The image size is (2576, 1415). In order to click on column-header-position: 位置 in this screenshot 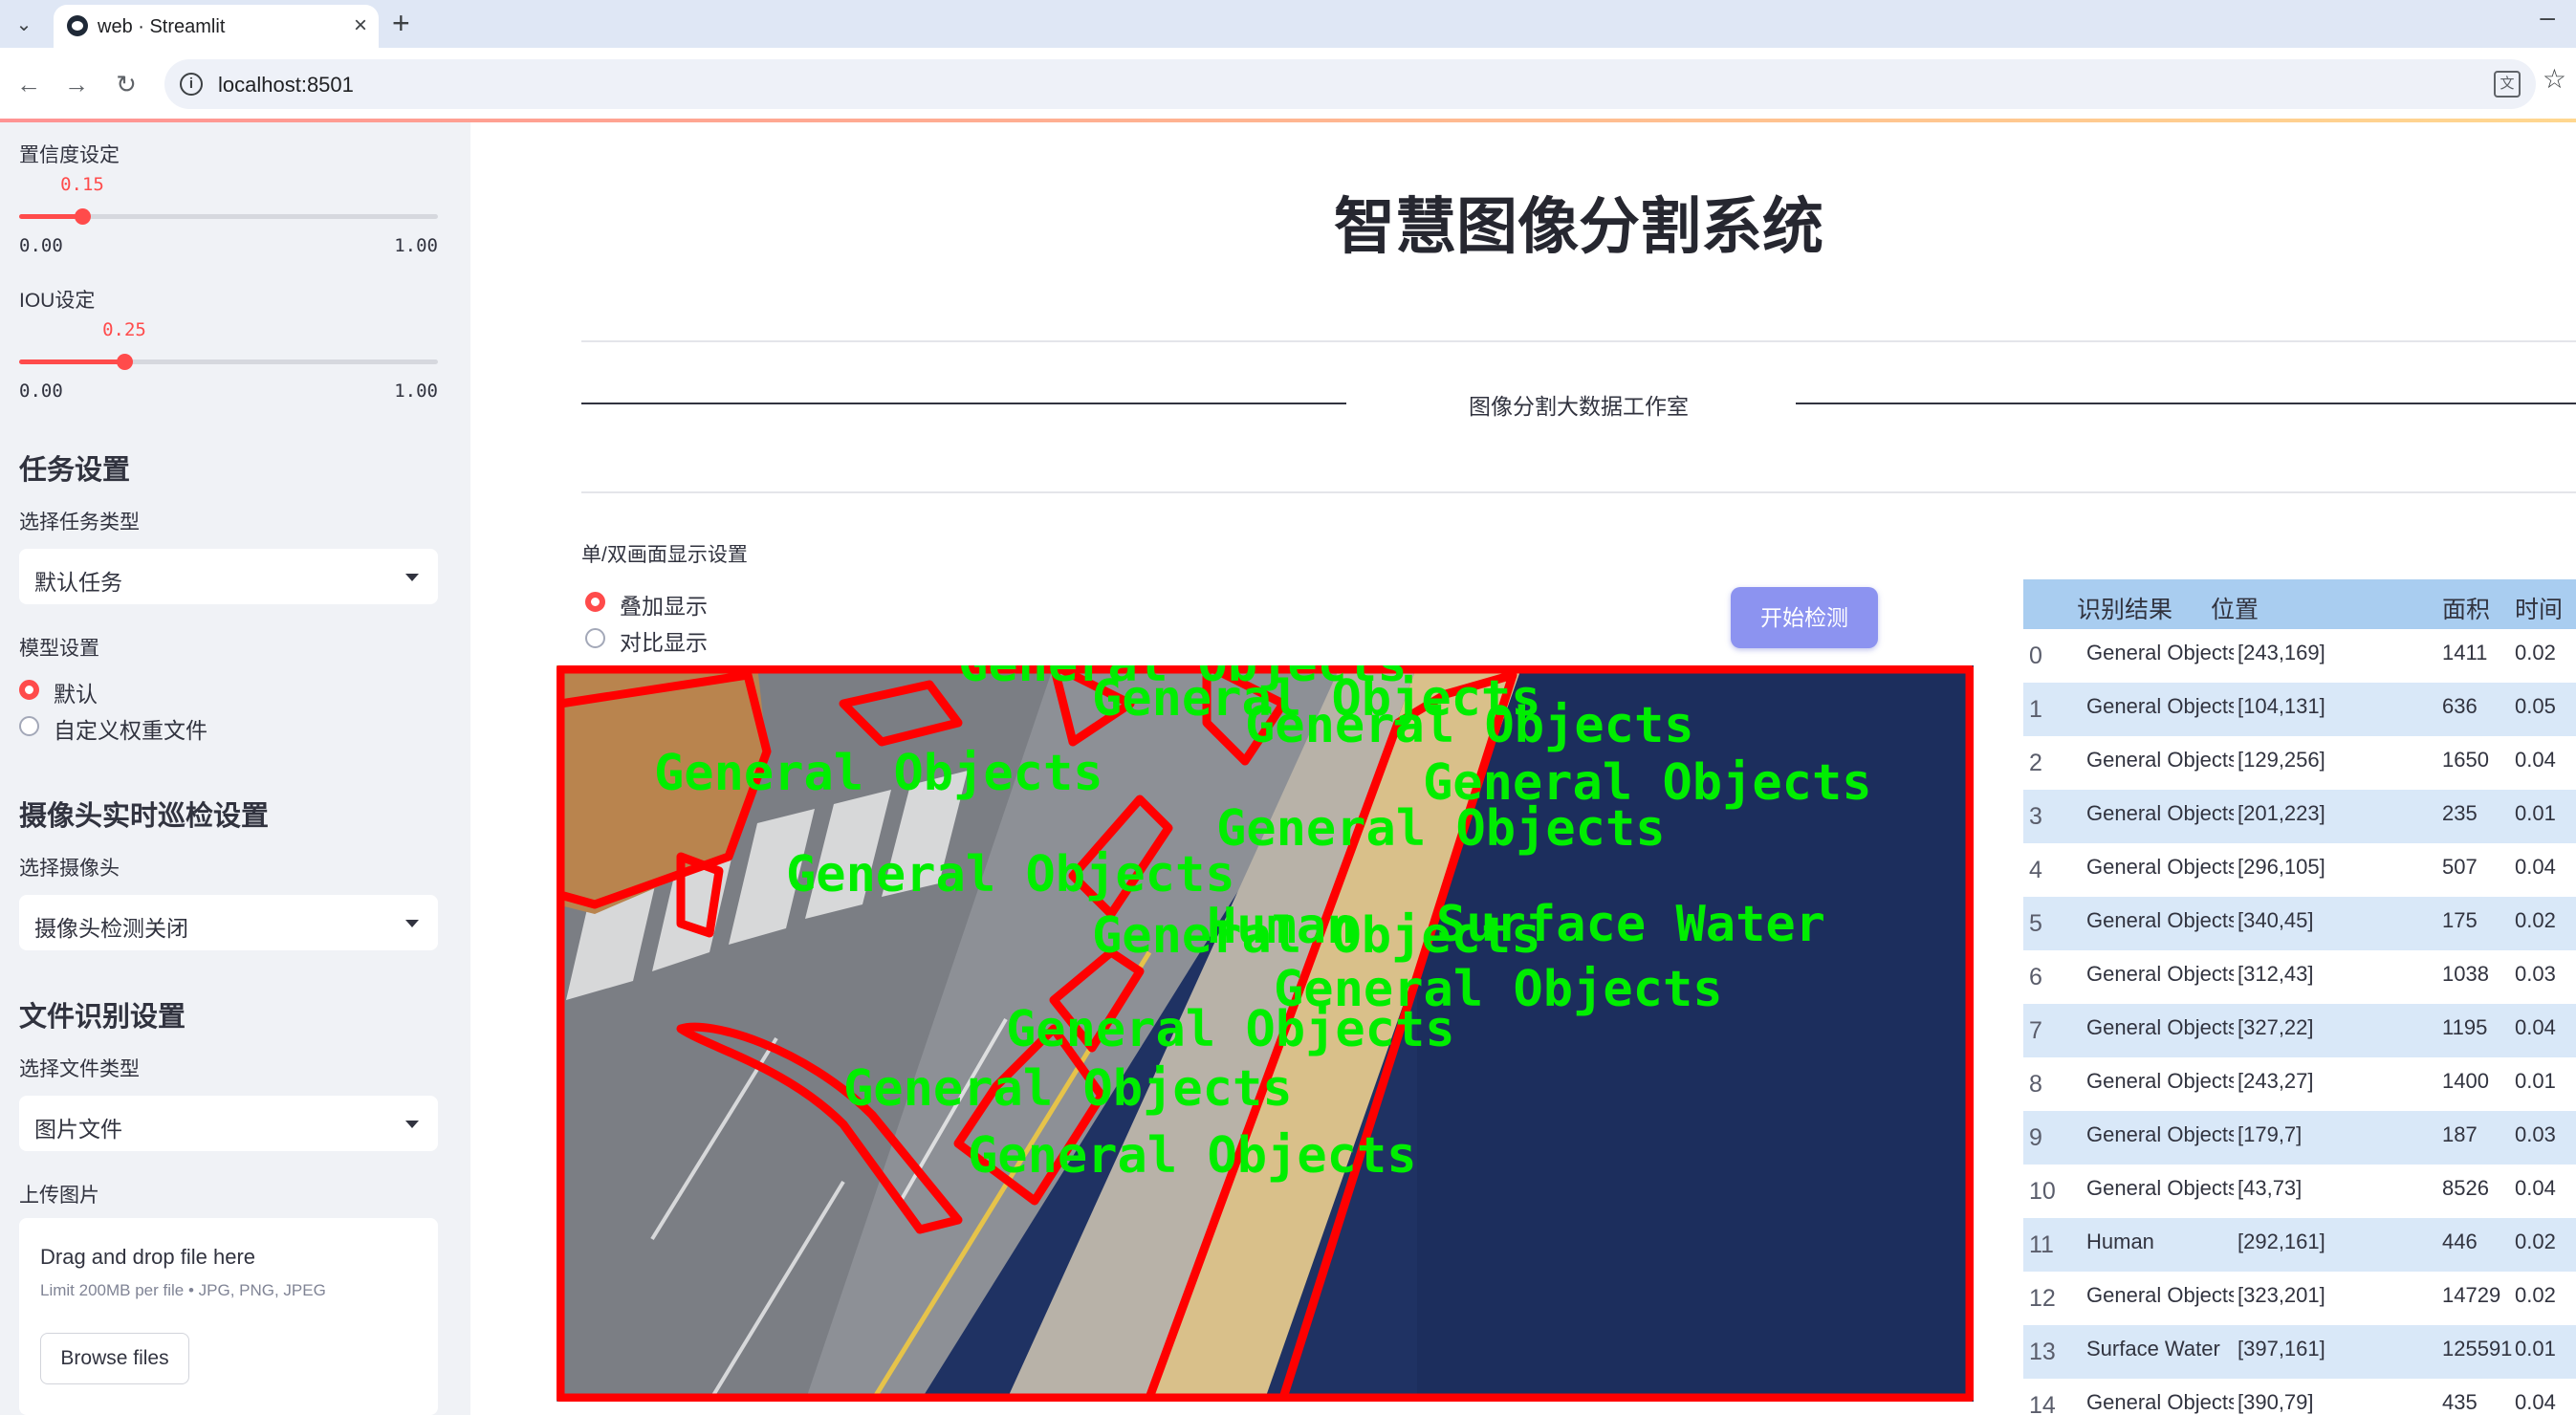, I will do `click(2235, 608)`.